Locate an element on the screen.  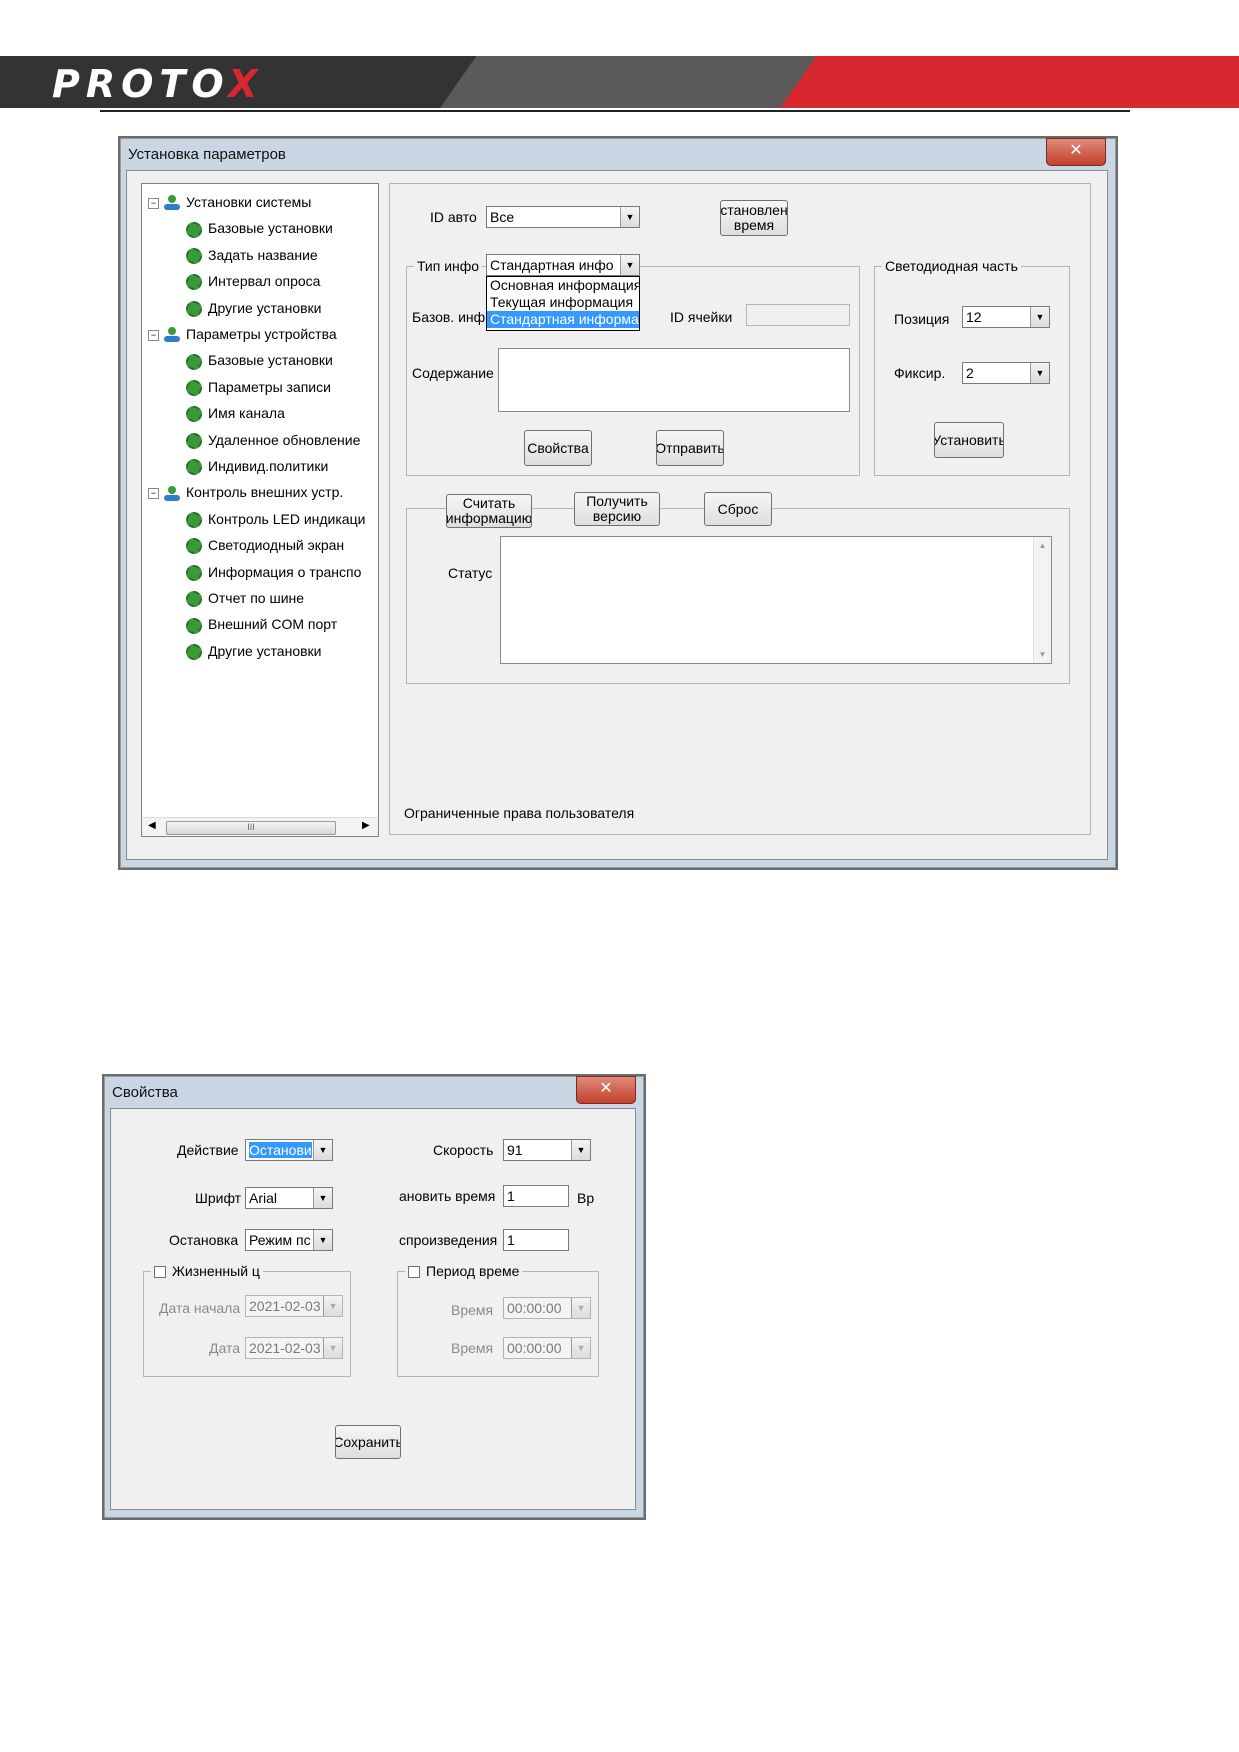
network-node-icon is located at coordinates (172, 203).